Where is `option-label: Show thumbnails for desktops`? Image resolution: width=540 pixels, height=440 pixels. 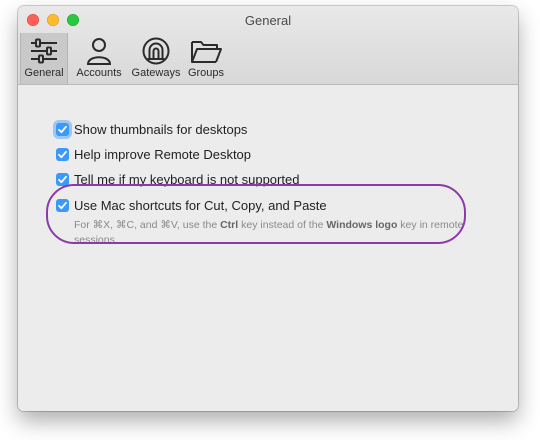 option-label: Show thumbnails for desktops is located at coordinates (161, 129).